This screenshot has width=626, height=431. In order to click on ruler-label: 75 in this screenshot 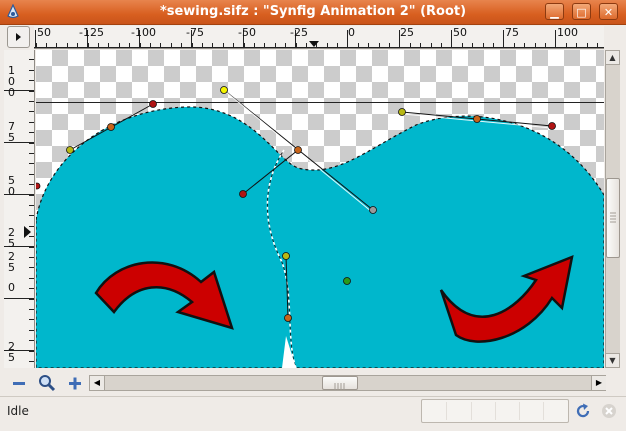, I will do `click(512, 32)`.